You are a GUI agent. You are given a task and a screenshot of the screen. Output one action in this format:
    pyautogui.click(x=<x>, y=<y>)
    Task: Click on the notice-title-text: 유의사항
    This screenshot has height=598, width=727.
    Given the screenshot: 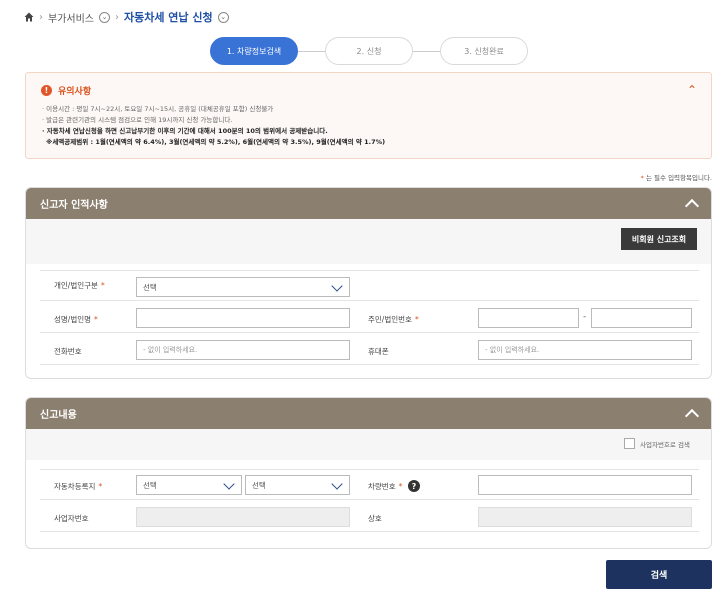 What is the action you would take?
    pyautogui.click(x=75, y=92)
    